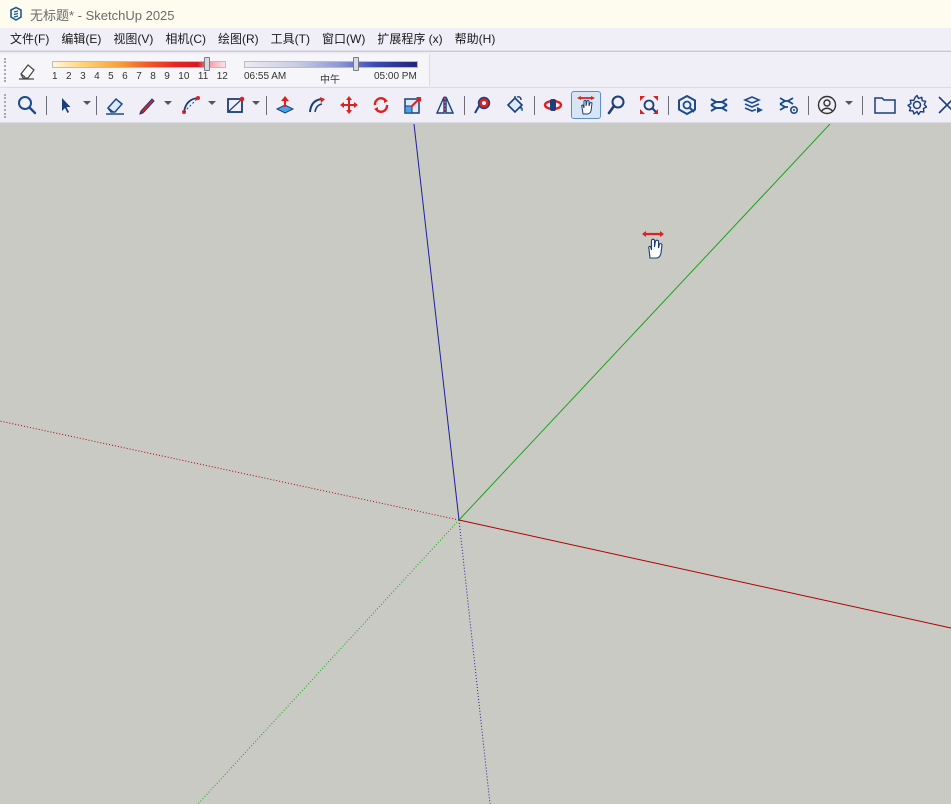 The image size is (951, 804). I want to click on move-icon, so click(349, 105).